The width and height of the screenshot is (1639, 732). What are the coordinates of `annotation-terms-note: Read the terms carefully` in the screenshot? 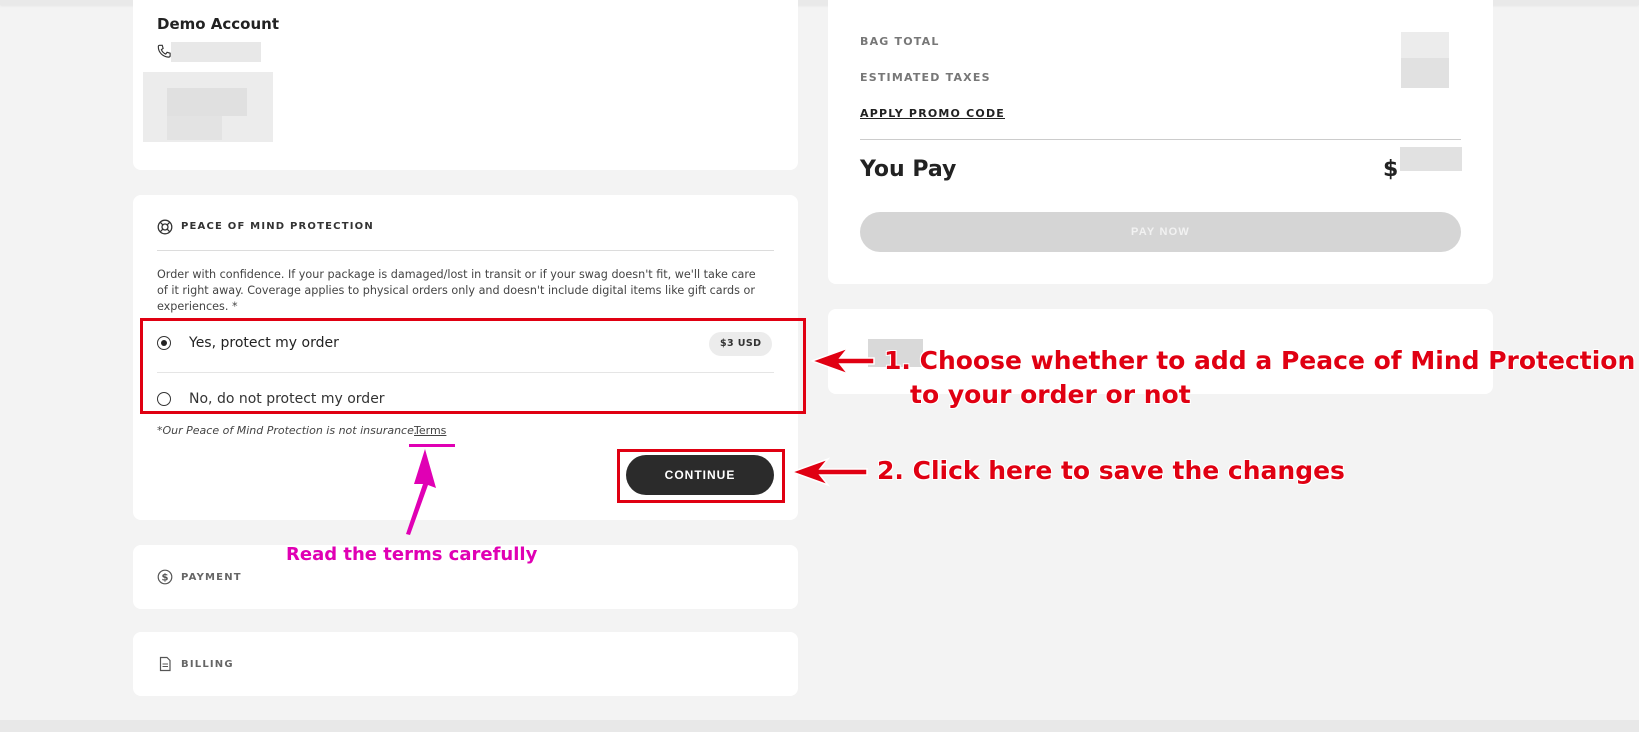 It's located at (412, 554).